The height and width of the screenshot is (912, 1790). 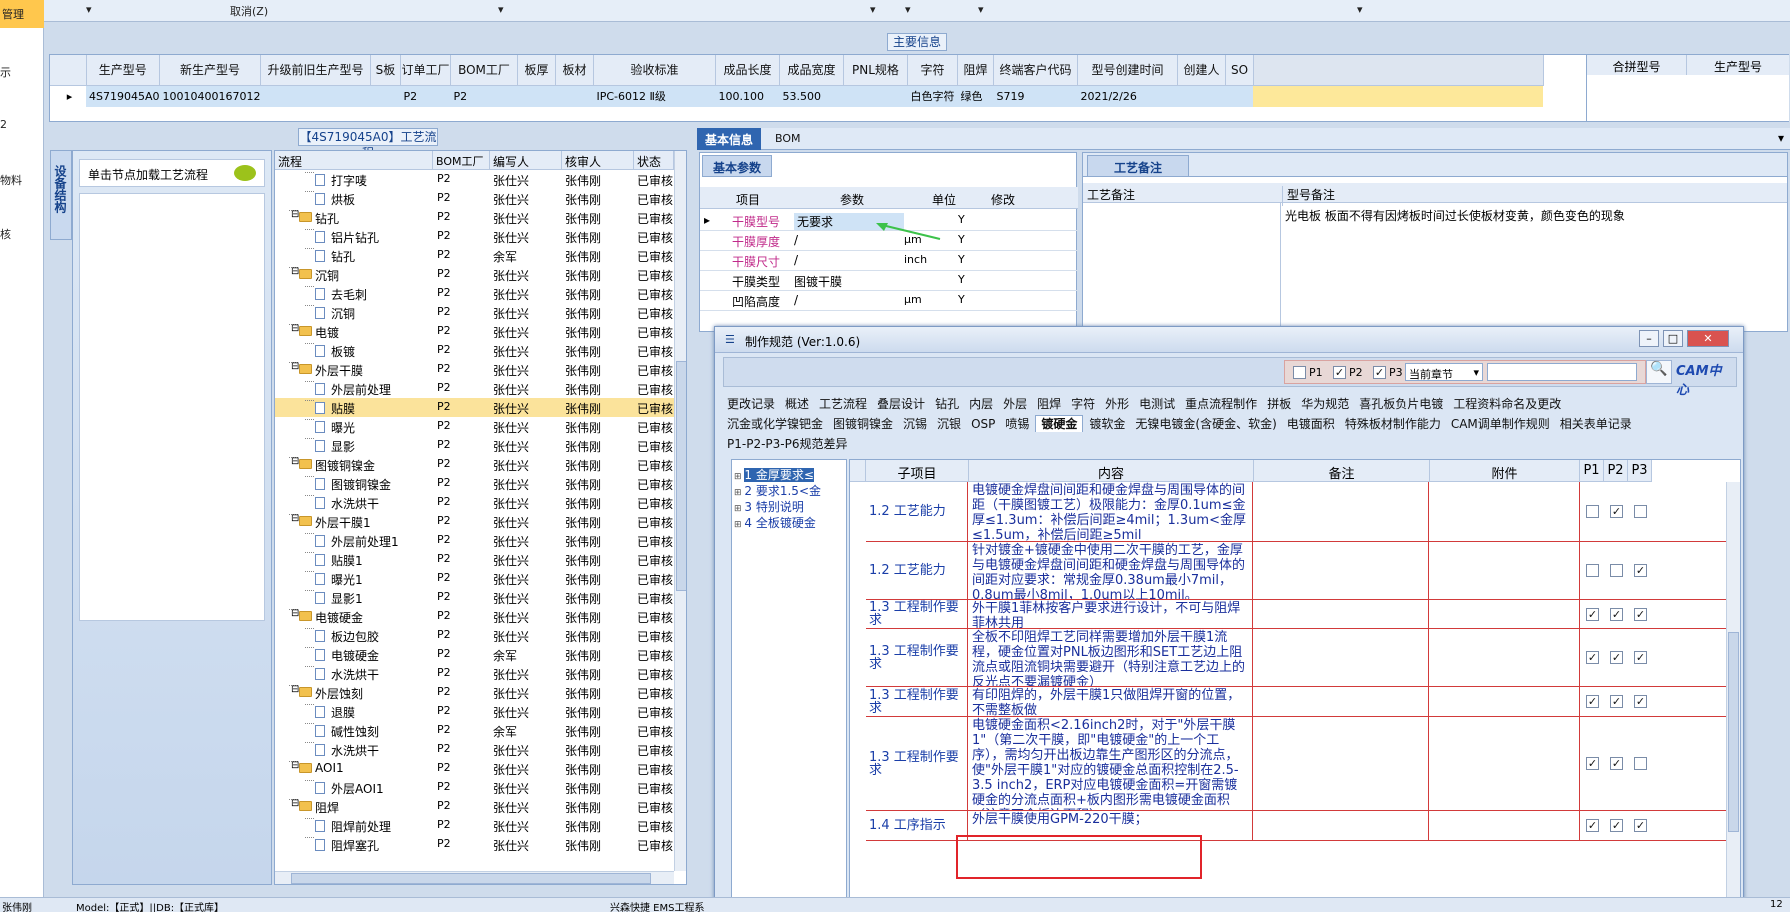 I want to click on process-row: ⊟ 外层干膜 P2 张仕兴 张伟刚 已审核, so click(x=475, y=369).